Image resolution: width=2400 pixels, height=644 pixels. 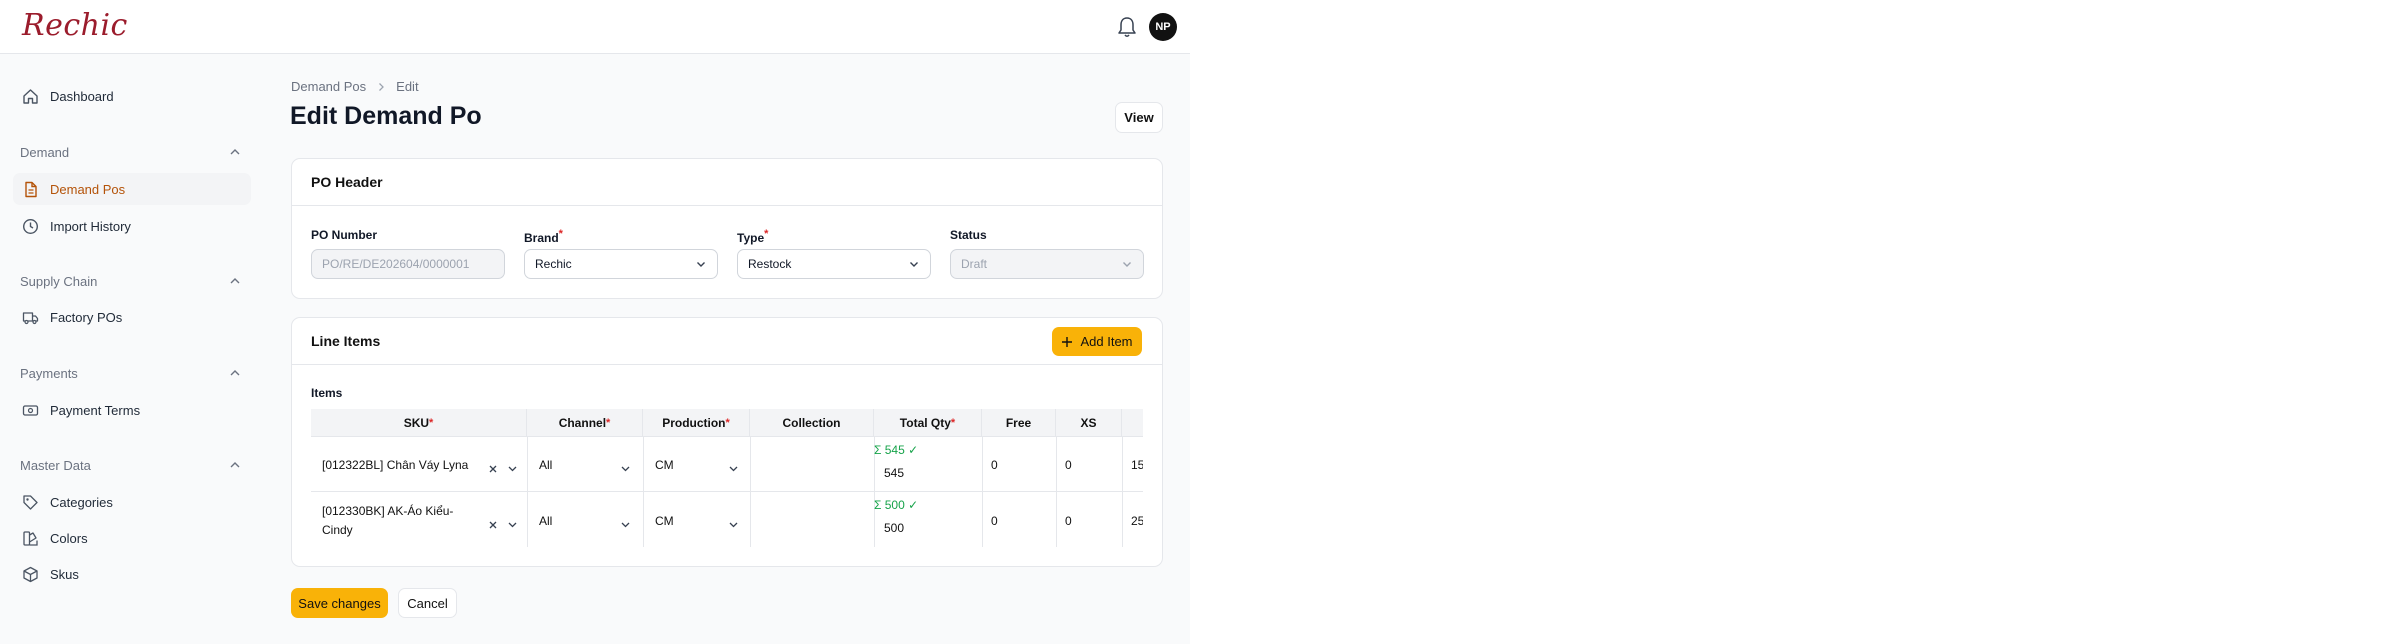 What do you see at coordinates (1139, 117) in the screenshot?
I see `view-button: View` at bounding box center [1139, 117].